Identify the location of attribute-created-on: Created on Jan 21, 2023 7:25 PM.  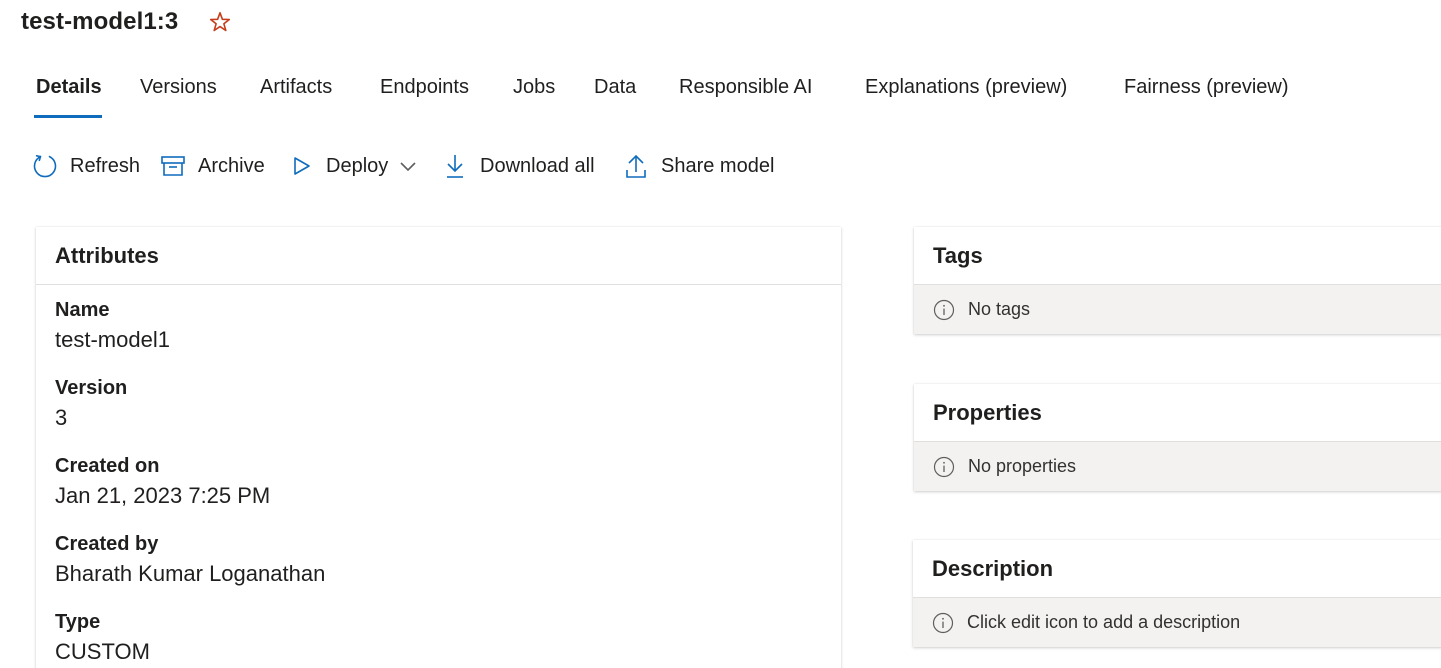
(162, 482).